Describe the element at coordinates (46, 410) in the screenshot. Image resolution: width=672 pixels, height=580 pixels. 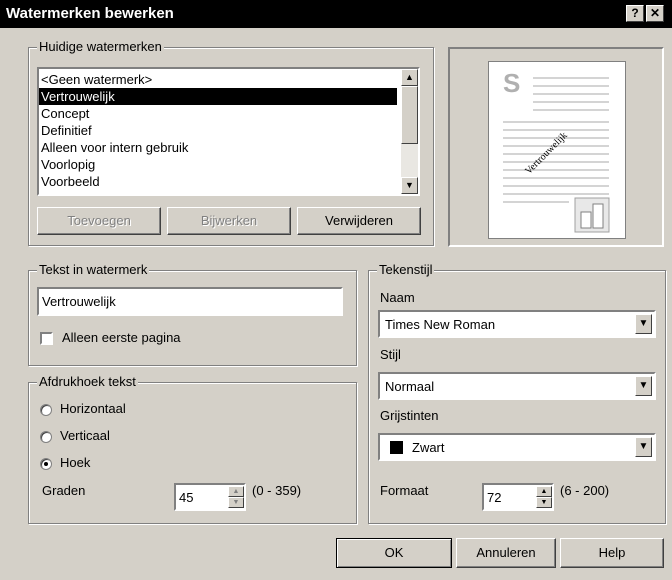
I see `radio-horizontal` at that location.